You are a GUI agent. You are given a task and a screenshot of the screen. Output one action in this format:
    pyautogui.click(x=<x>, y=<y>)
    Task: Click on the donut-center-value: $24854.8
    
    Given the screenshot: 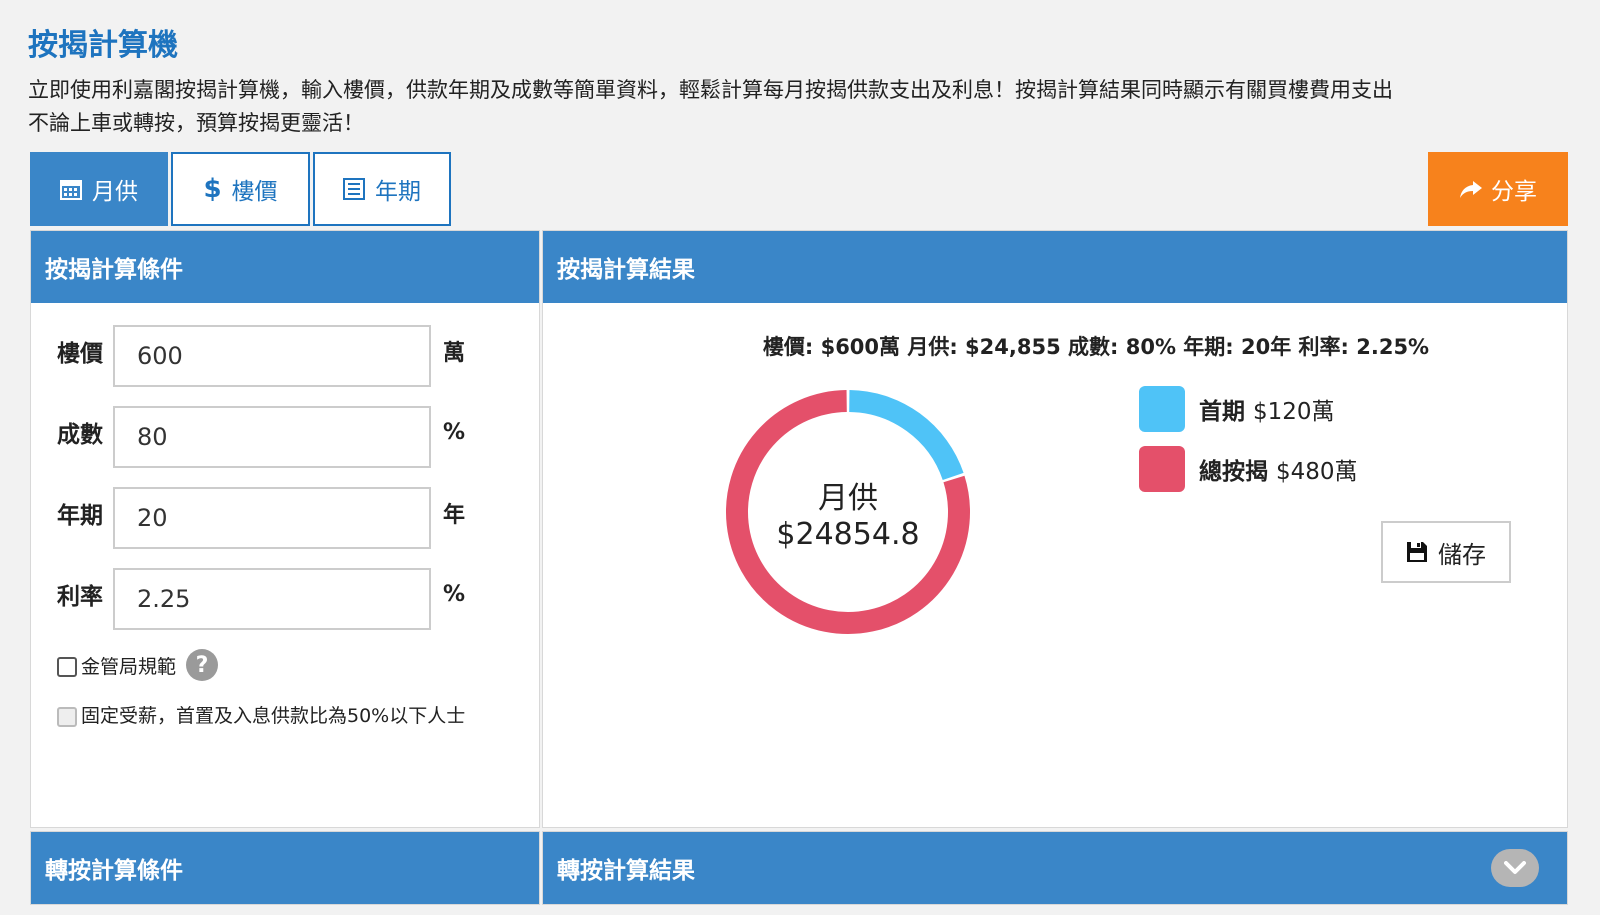 What is the action you would take?
    pyautogui.click(x=848, y=534)
    